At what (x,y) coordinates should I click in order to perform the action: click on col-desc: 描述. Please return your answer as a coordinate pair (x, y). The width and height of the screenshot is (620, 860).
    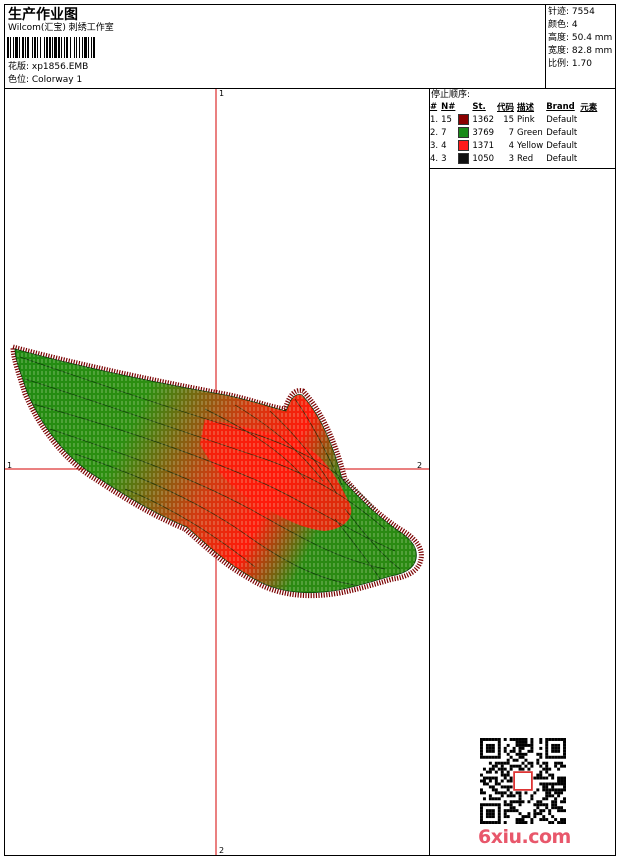
    Looking at the image, I should click on (526, 108).